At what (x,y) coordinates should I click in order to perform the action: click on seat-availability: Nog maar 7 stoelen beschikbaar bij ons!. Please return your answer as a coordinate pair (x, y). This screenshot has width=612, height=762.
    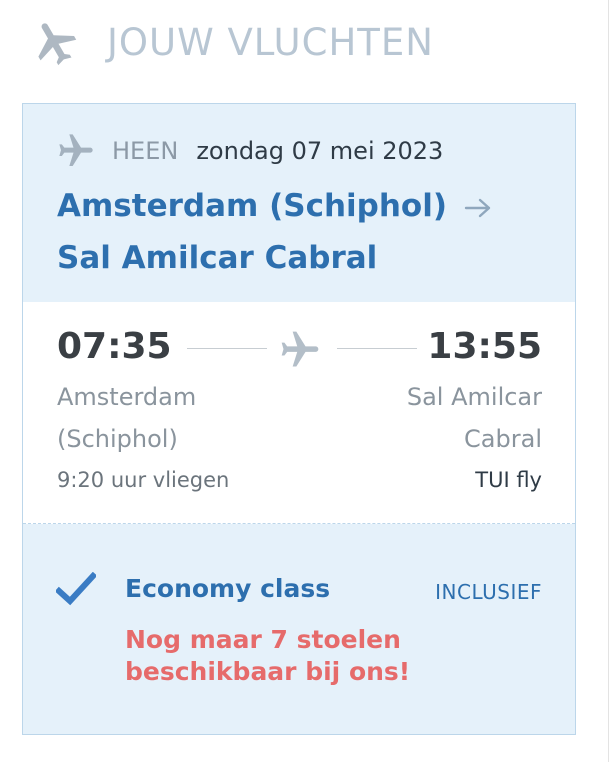
    Looking at the image, I should click on (290, 656).